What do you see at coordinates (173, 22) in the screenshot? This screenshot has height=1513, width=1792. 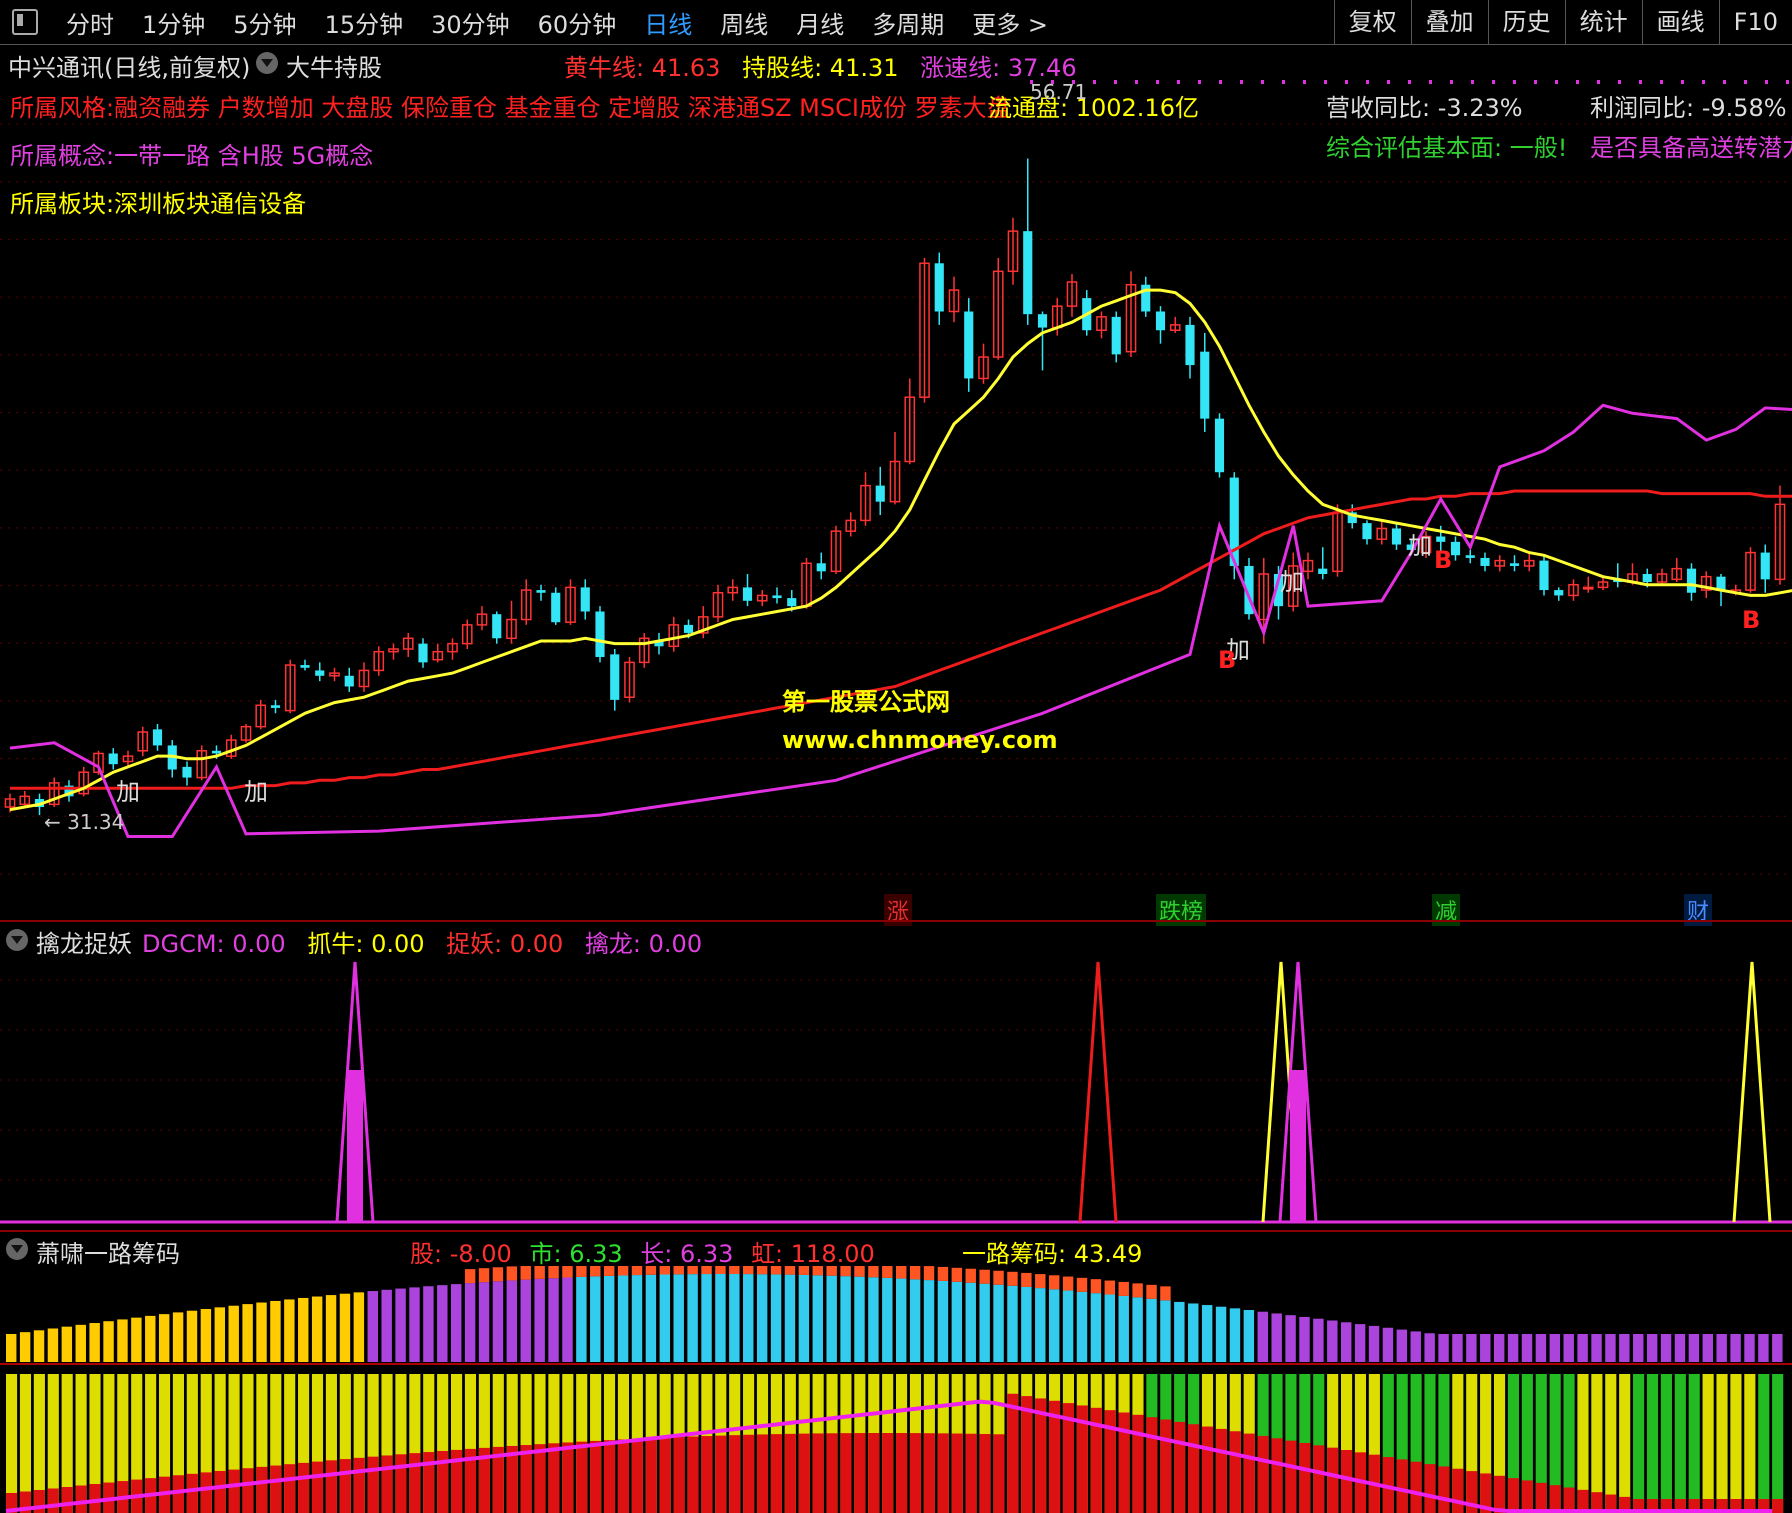 I see `period-tab: 1分钟` at bounding box center [173, 22].